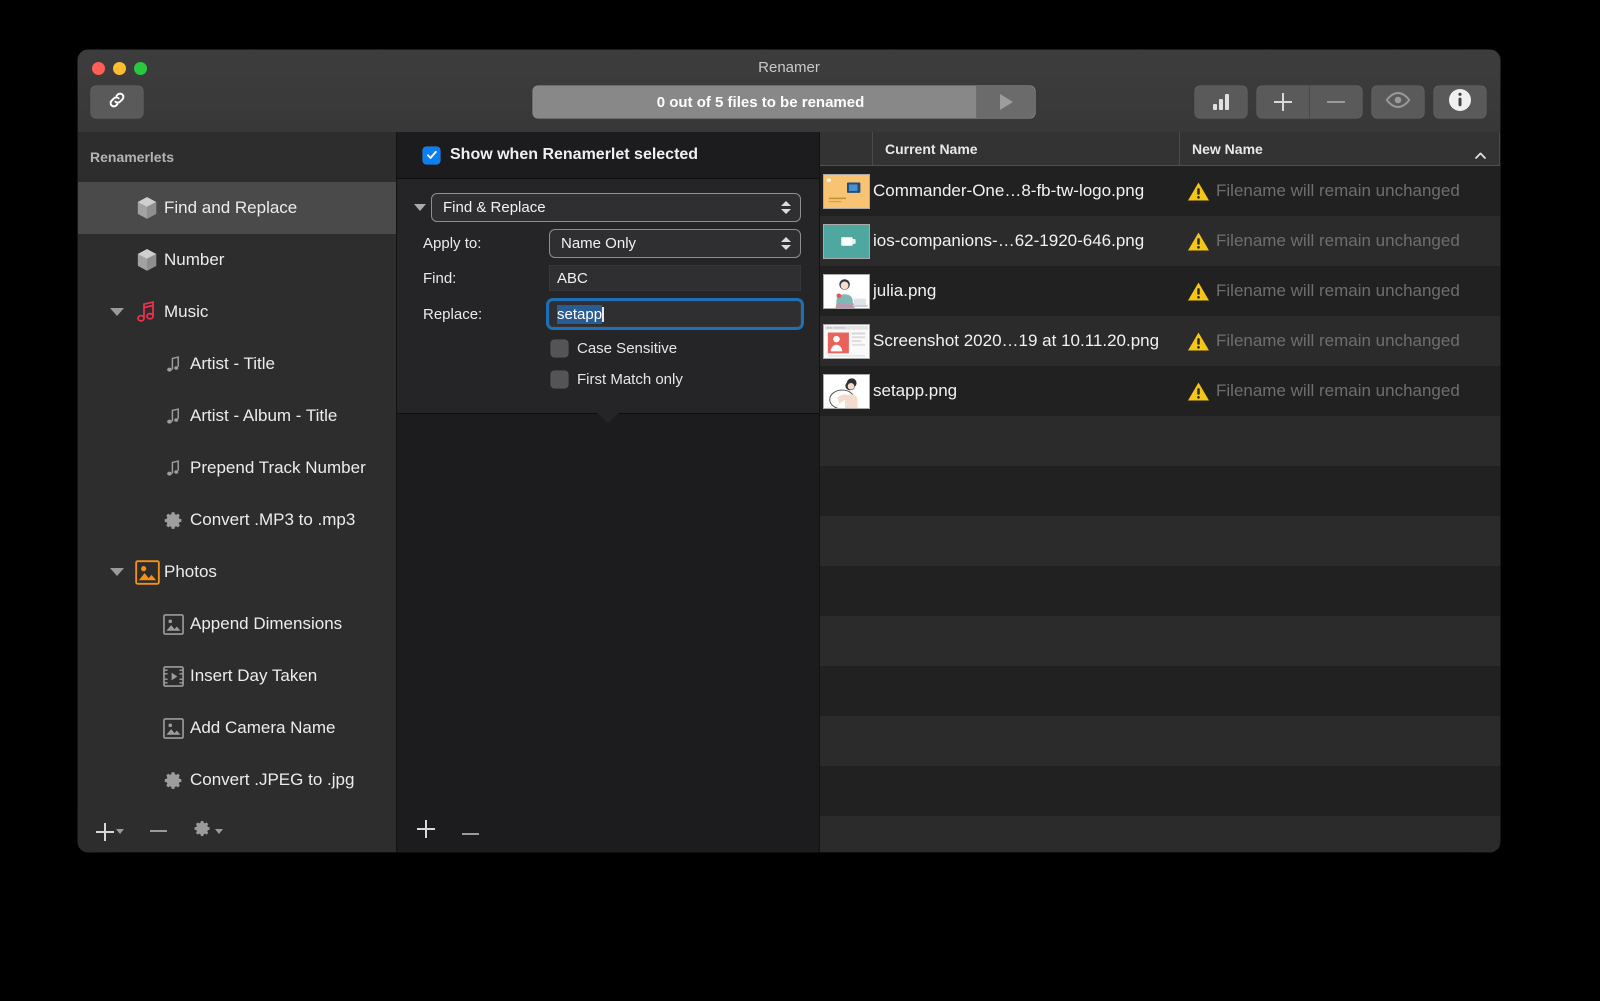 The height and width of the screenshot is (1001, 1600). Describe the element at coordinates (237, 676) in the screenshot. I see `sidebar-item-insert-day-taken: Insert Day Taken` at that location.